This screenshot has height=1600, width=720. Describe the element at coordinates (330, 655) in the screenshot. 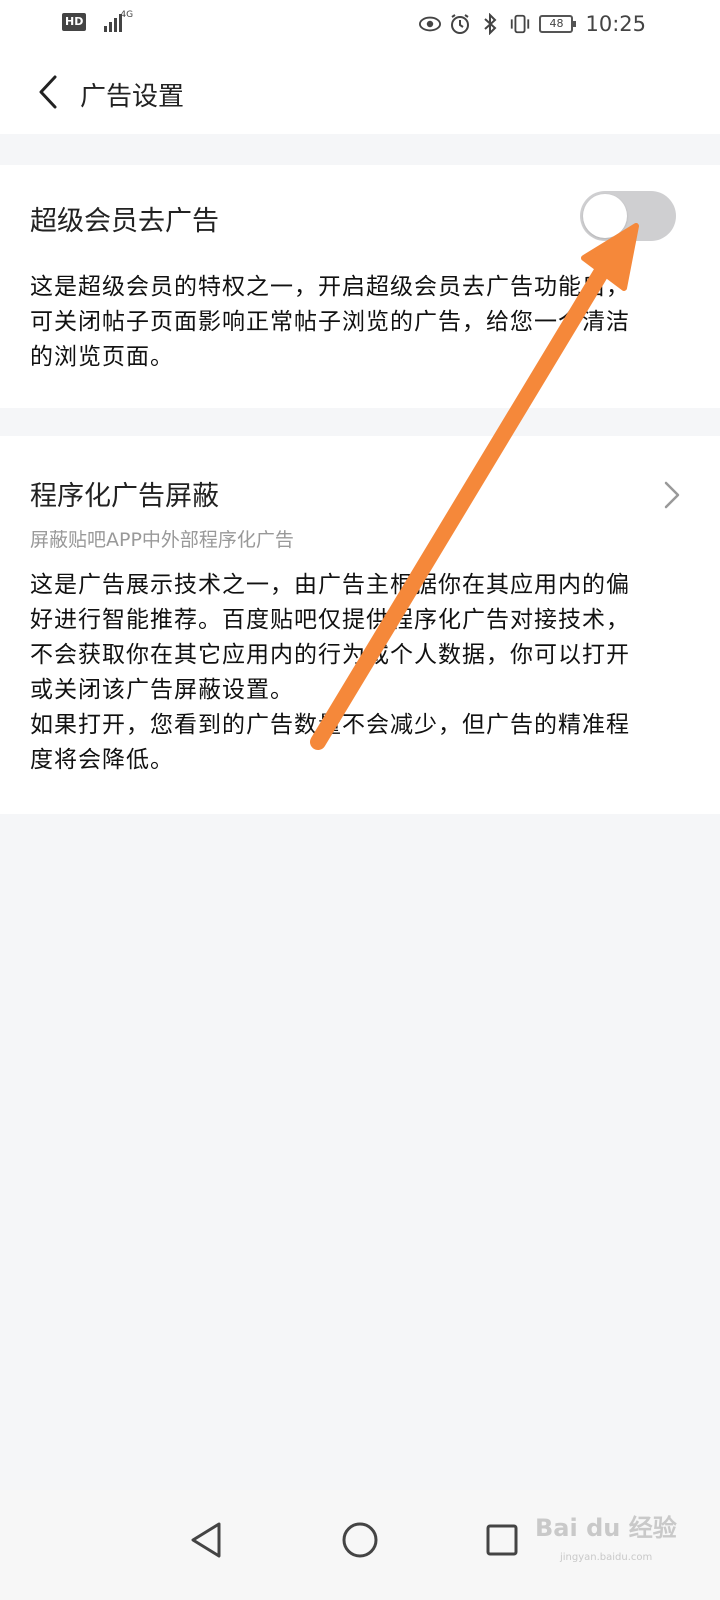

I see `description-line: 不会获取你在其它应用内的行为或个人数据，你可以打开` at that location.